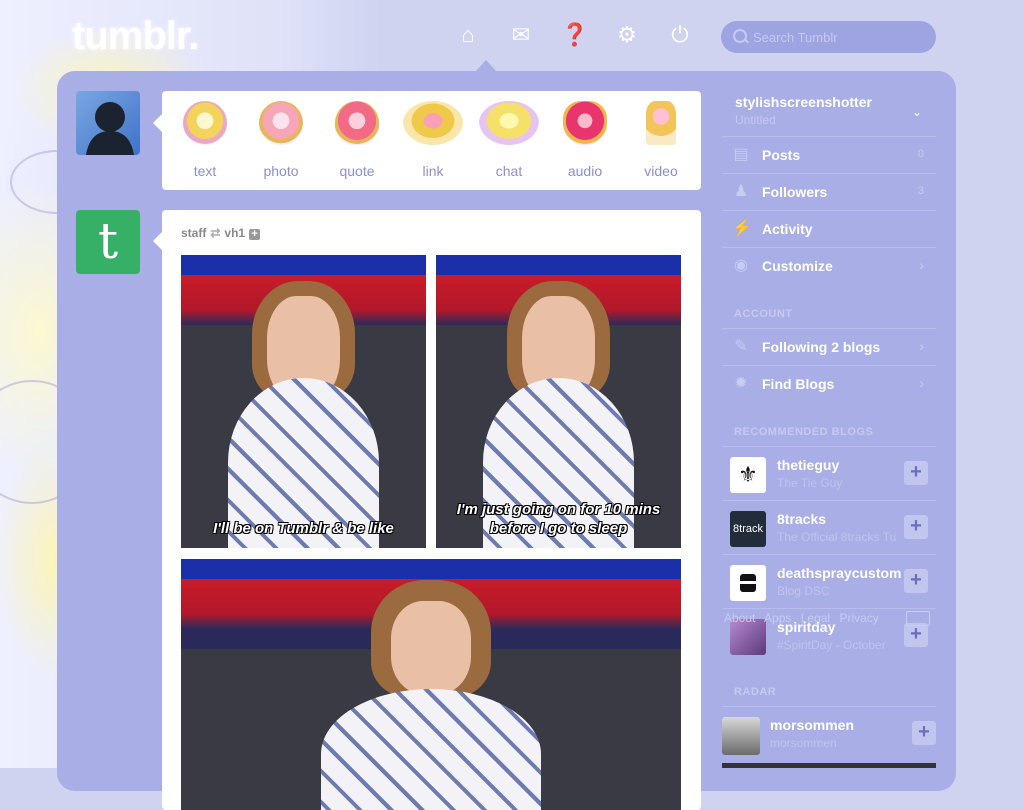 This screenshot has width=1024, height=810. I want to click on post-pointer, so click(157, 241).